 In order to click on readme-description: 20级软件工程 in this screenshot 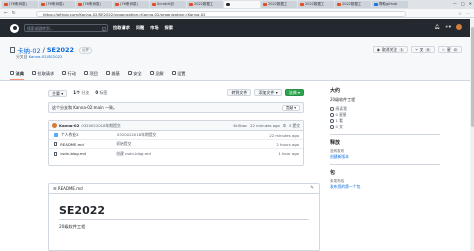, I will do `click(72, 226)`.